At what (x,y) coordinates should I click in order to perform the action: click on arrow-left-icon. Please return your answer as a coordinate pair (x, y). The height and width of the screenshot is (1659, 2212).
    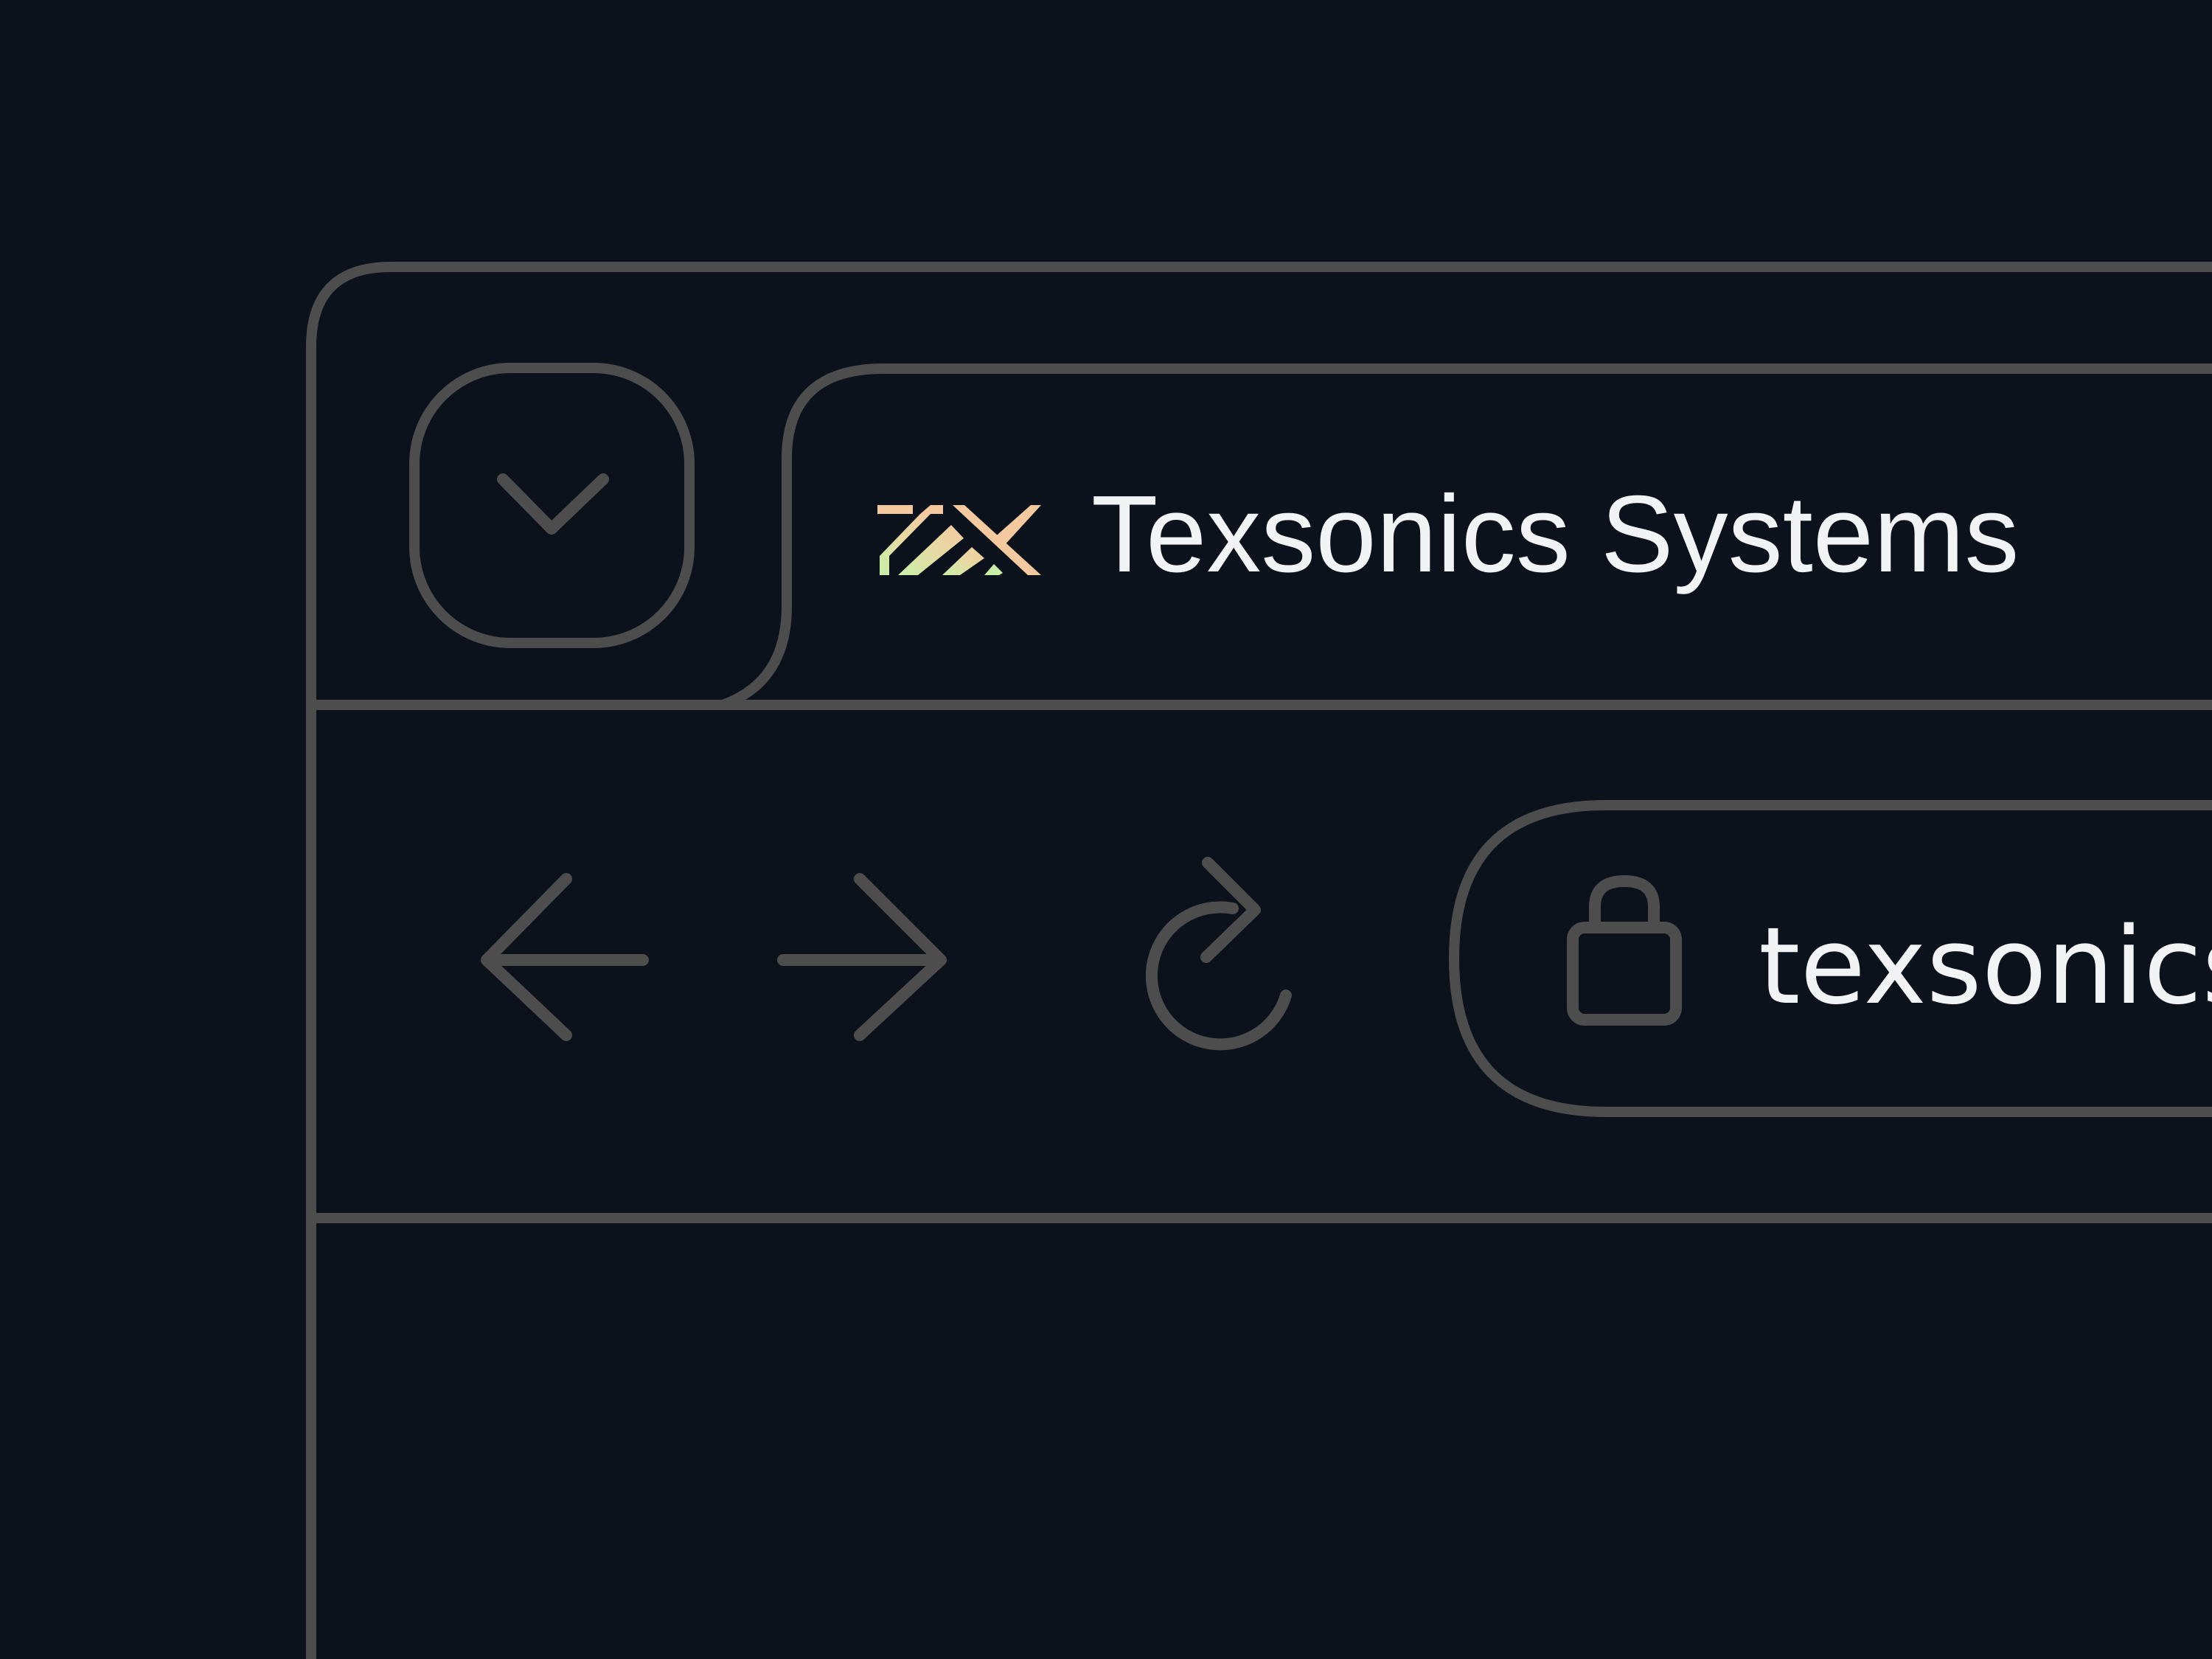
    Looking at the image, I should click on (565, 957).